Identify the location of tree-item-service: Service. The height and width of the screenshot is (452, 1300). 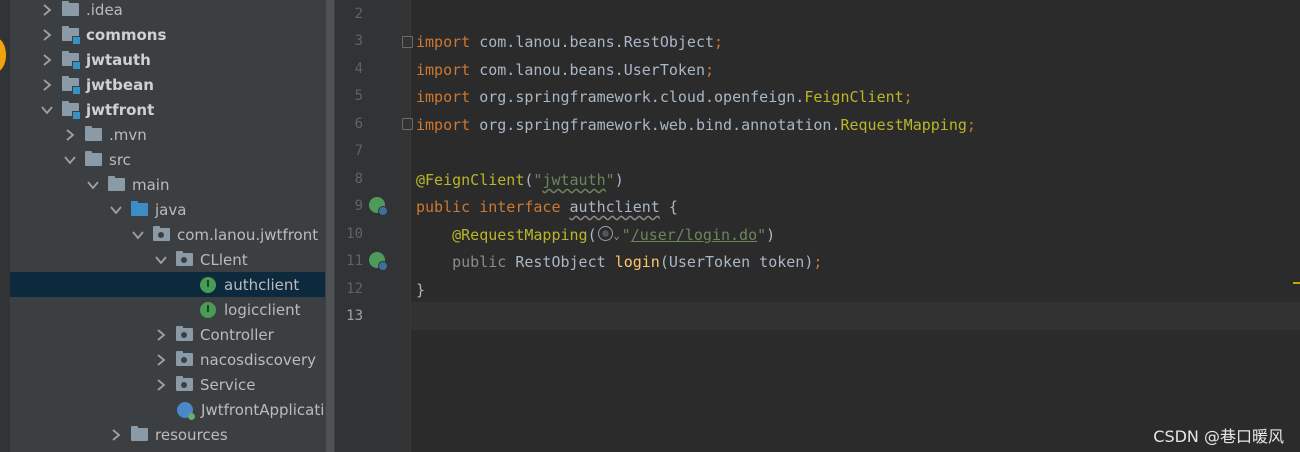
(167, 384).